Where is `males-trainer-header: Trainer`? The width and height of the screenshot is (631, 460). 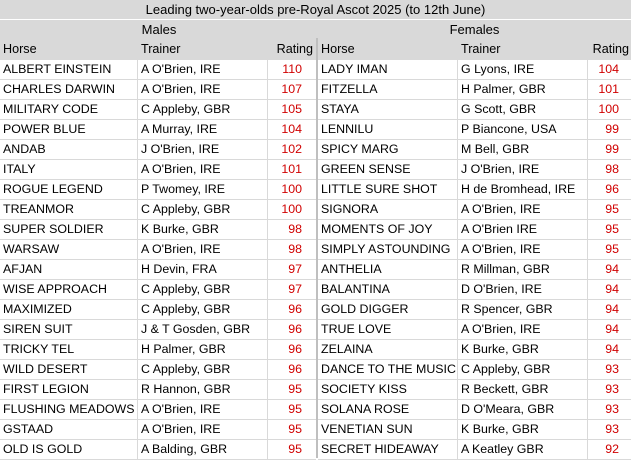
males-trainer-header: Trainer is located at coordinates (203, 49).